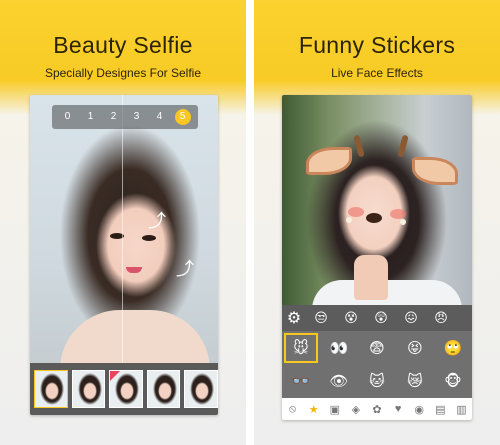 The image size is (500, 445). I want to click on filter-strip, so click(124, 389).